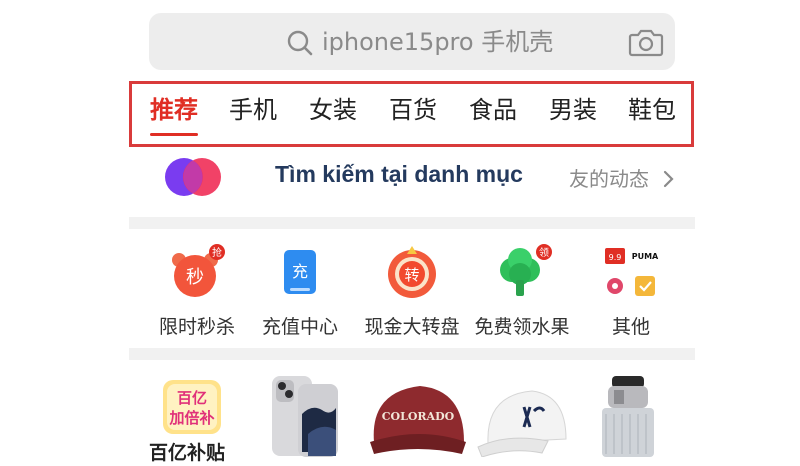  Describe the element at coordinates (411, 275) in the screenshot. I see `cash-wheel-glyph: 转` at that location.